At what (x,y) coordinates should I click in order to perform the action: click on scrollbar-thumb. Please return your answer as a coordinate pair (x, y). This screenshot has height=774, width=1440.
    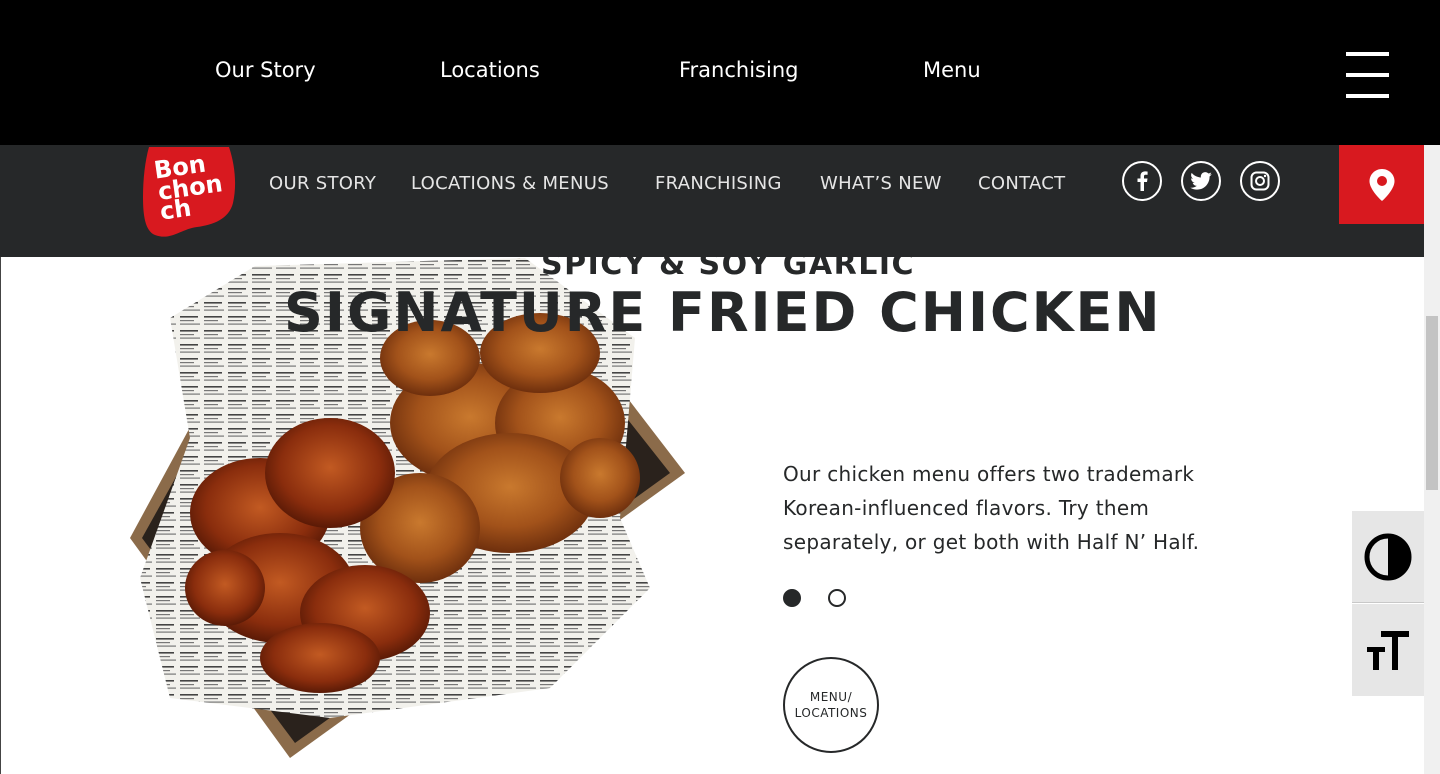
    Looking at the image, I should click on (1432, 403).